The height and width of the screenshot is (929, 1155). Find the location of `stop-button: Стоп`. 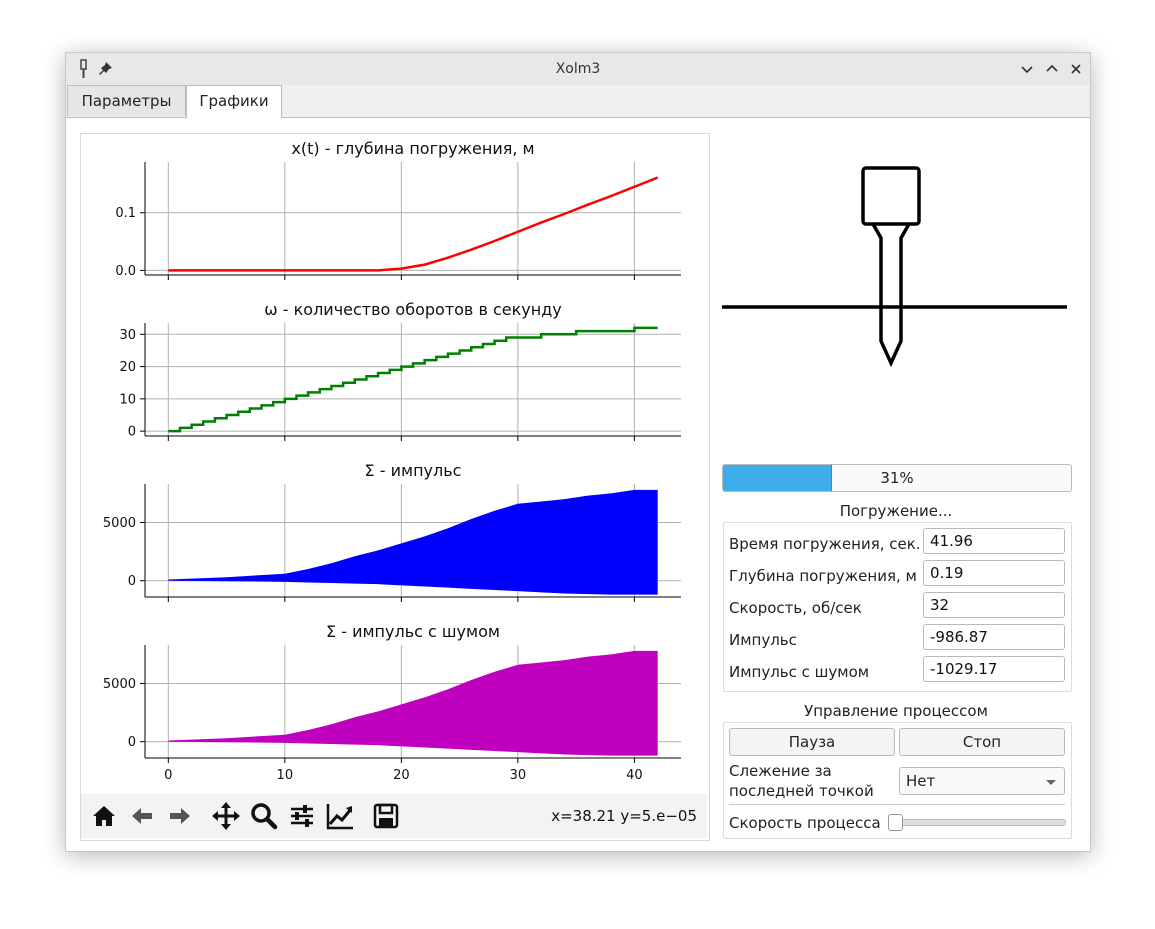

stop-button: Стоп is located at coordinates (982, 742).